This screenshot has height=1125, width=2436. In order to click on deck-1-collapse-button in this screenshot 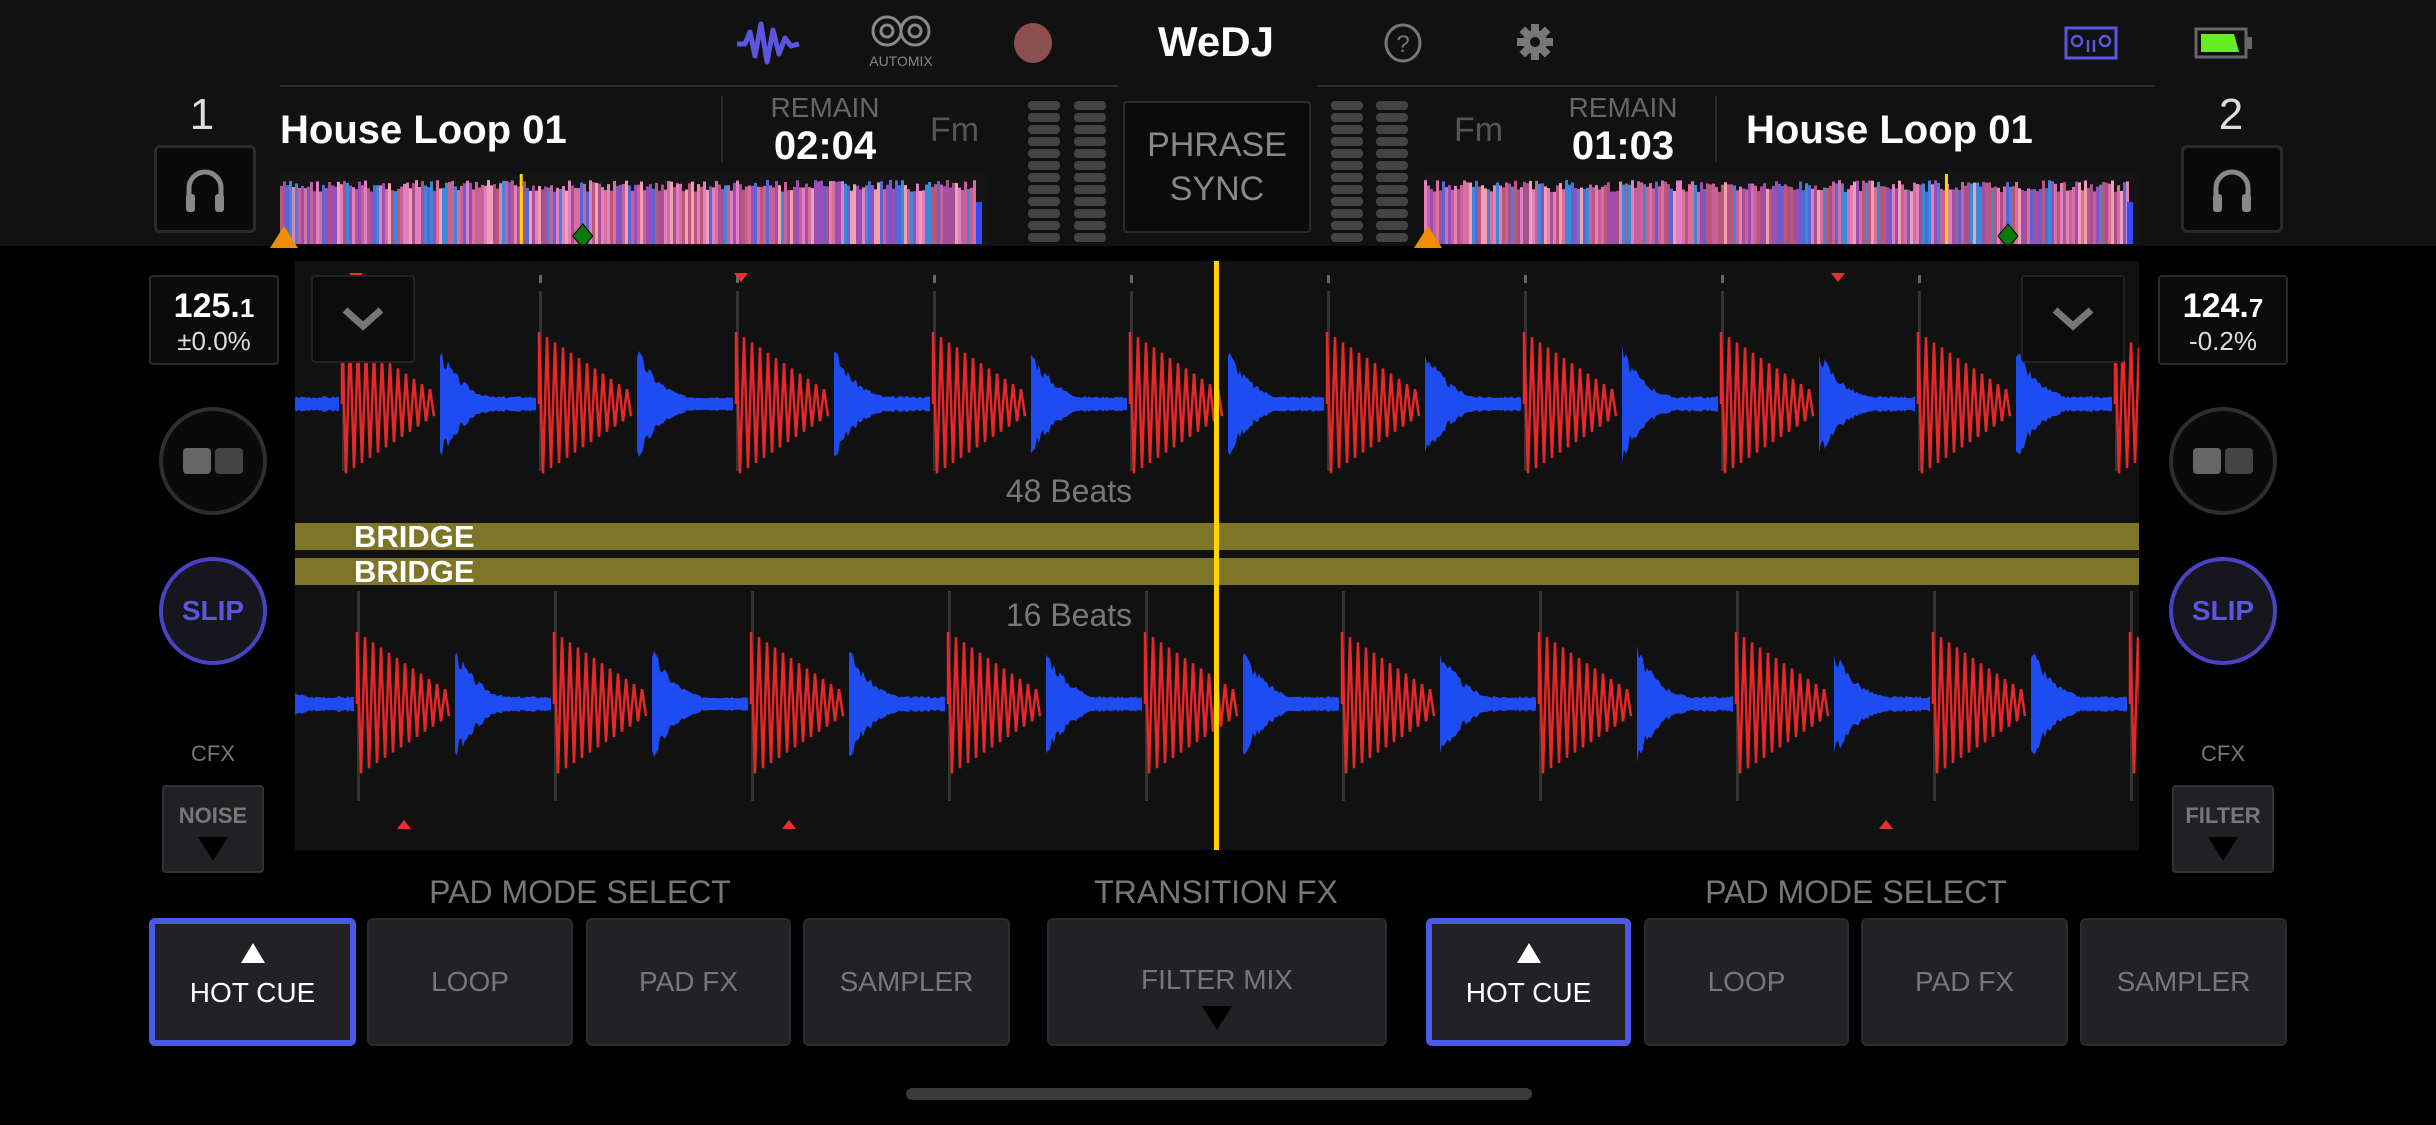, I will do `click(363, 319)`.